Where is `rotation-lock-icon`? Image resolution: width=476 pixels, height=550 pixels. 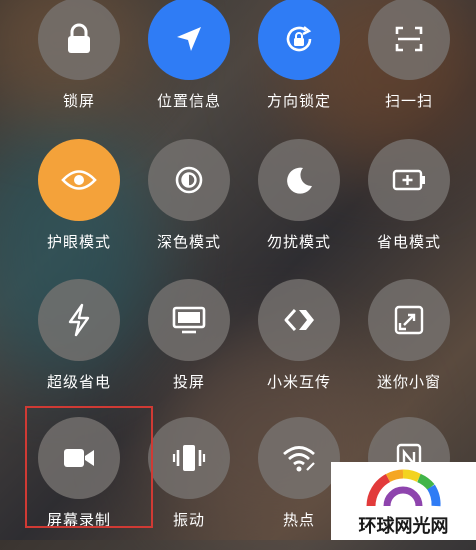
rotation-lock-icon is located at coordinates (299, 39).